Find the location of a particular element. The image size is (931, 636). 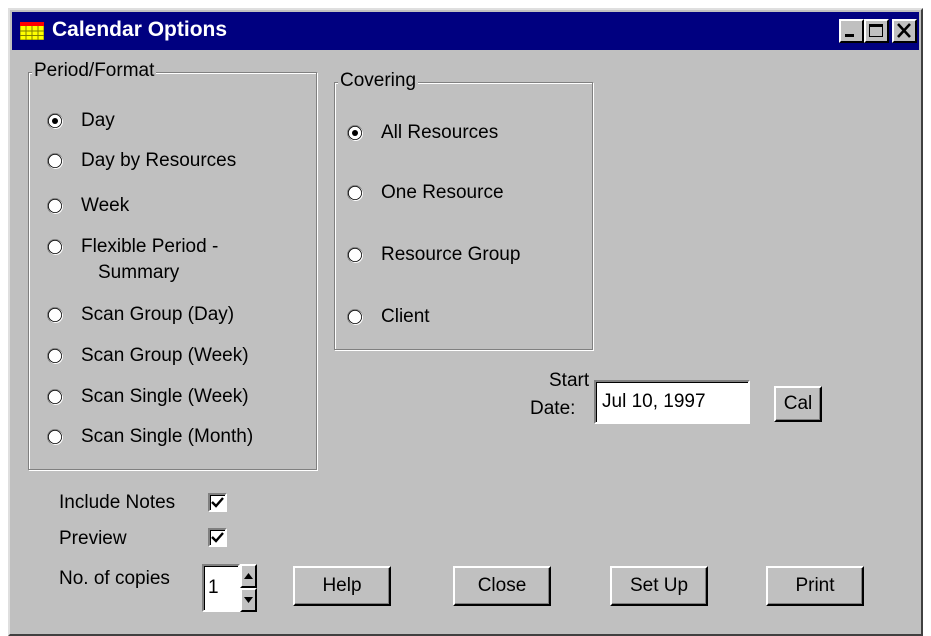

radio-scan-single-month-label: Scan Single (Month) is located at coordinates (167, 436).